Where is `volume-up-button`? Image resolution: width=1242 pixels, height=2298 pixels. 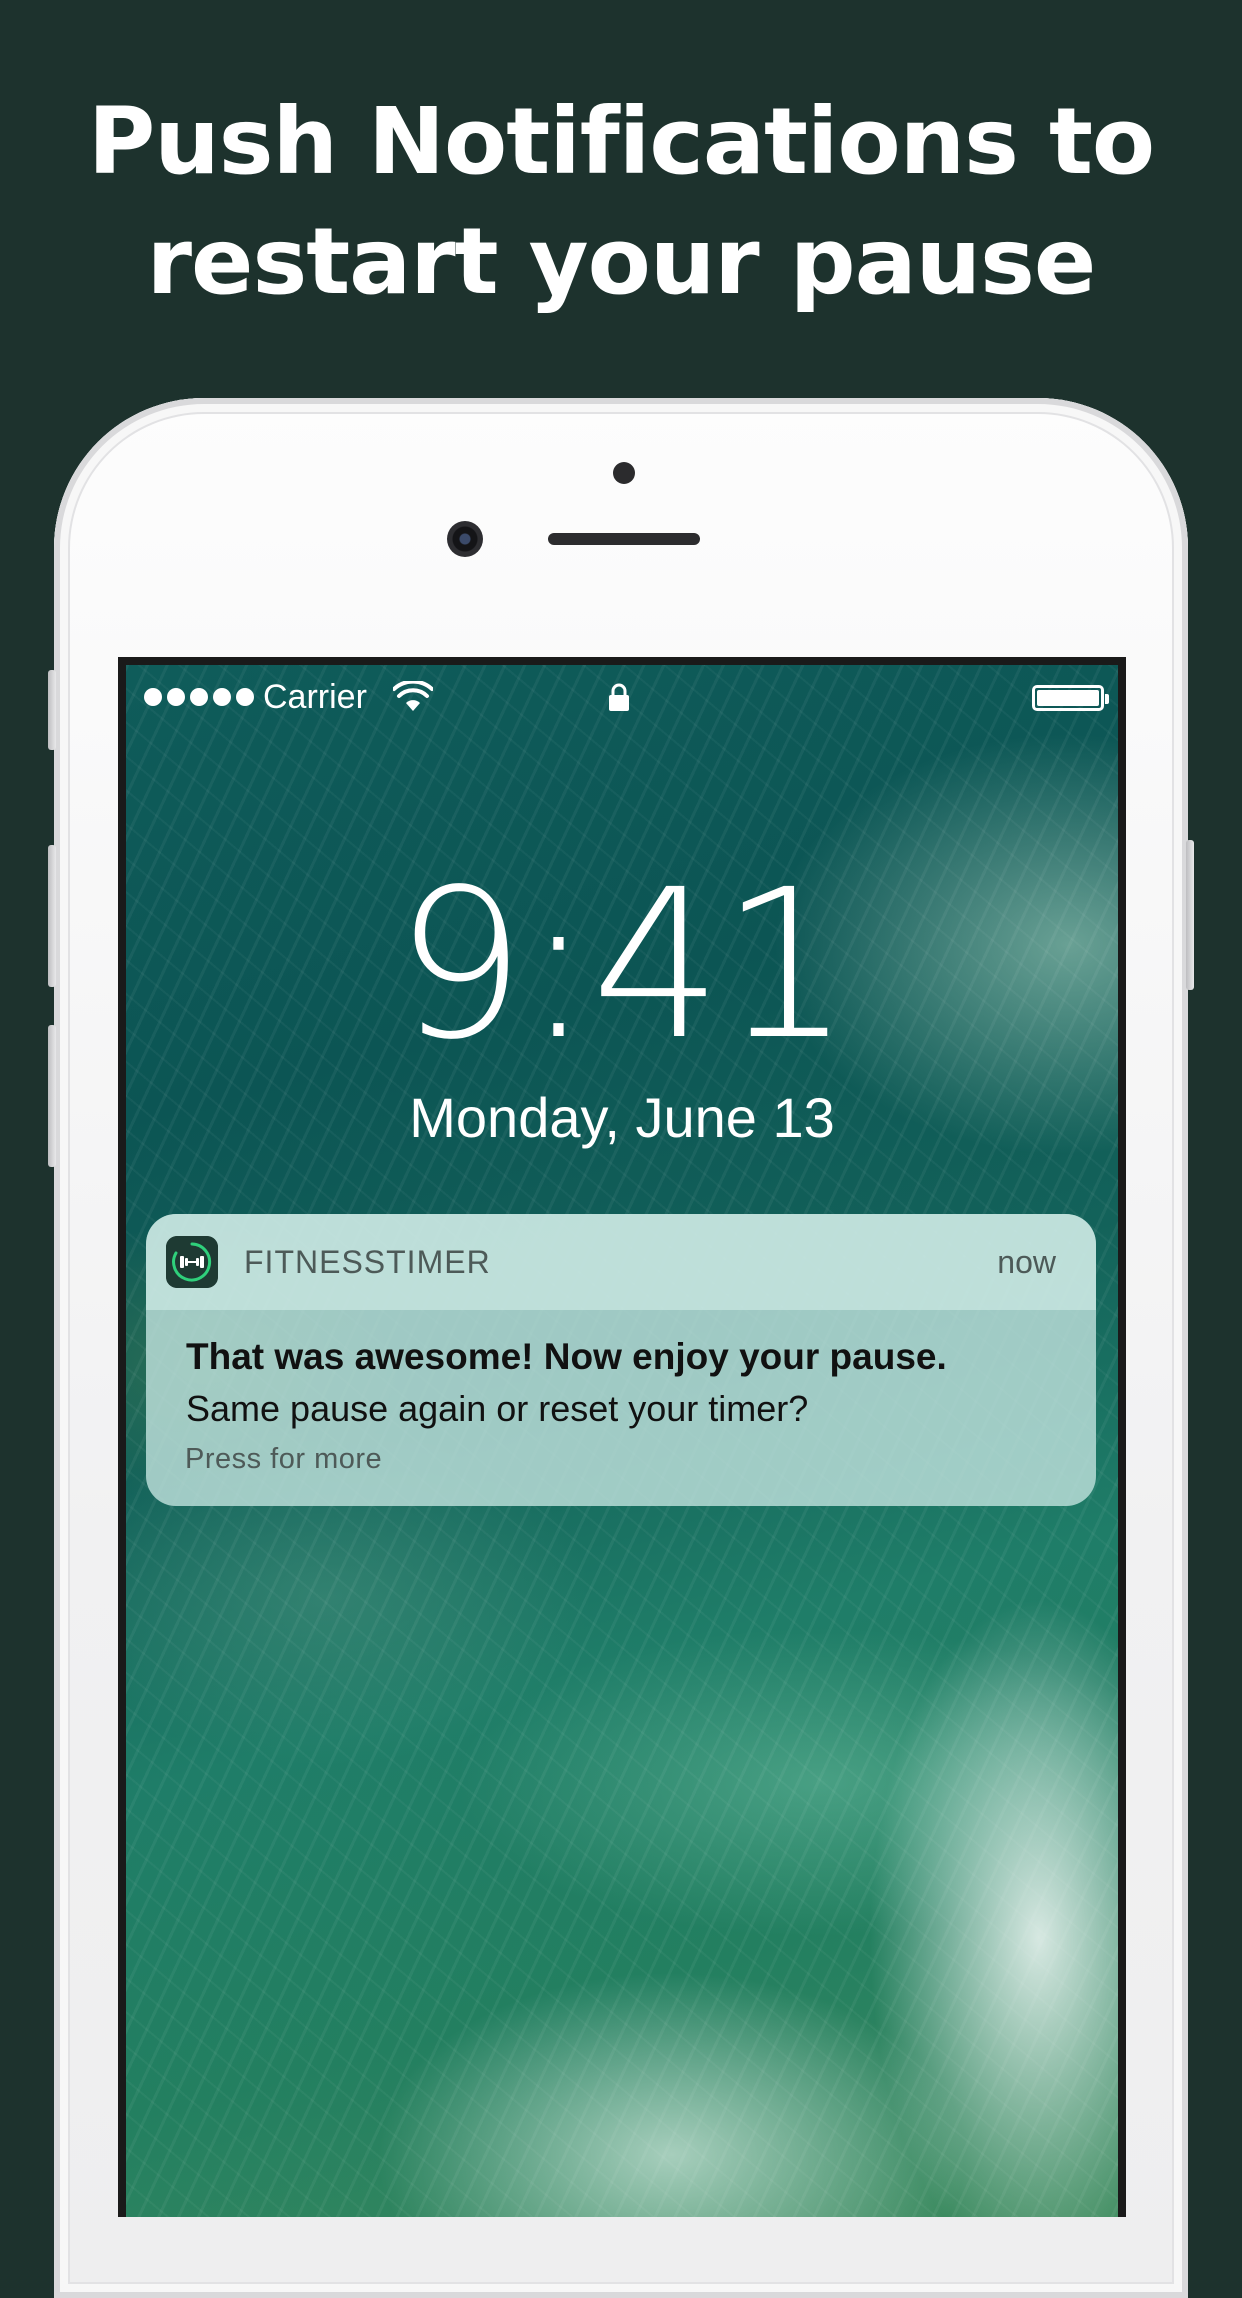
volume-up-button is located at coordinates (52, 916).